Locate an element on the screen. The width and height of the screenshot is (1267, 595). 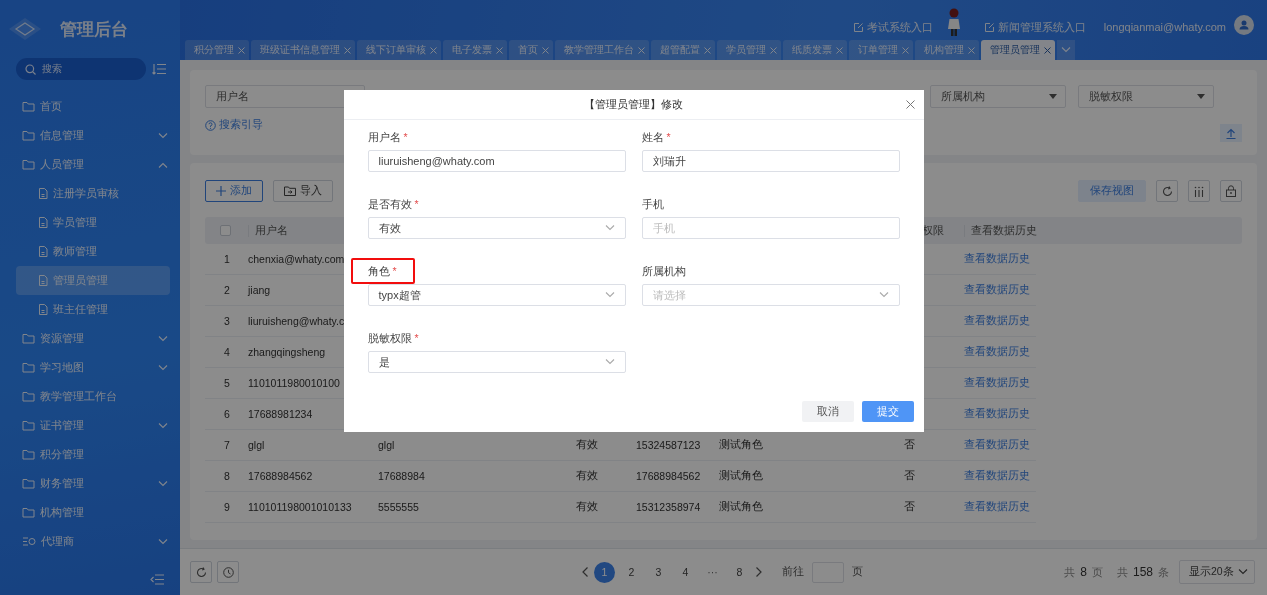
avatar-icon is located at coordinates (1244, 25).